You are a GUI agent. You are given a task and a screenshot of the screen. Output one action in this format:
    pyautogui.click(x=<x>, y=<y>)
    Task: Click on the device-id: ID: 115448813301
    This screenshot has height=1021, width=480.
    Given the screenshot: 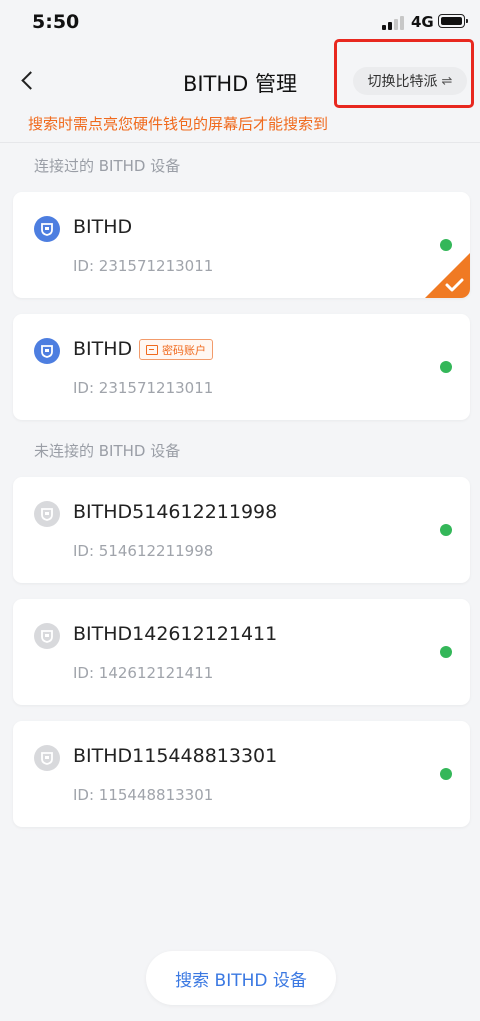 What is the action you would take?
    pyautogui.click(x=143, y=795)
    